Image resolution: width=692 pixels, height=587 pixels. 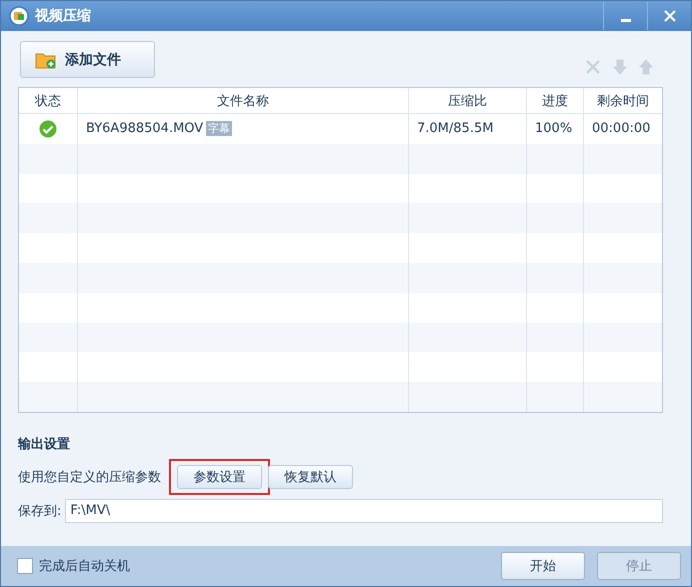 I want to click on close-icon, so click(x=670, y=16).